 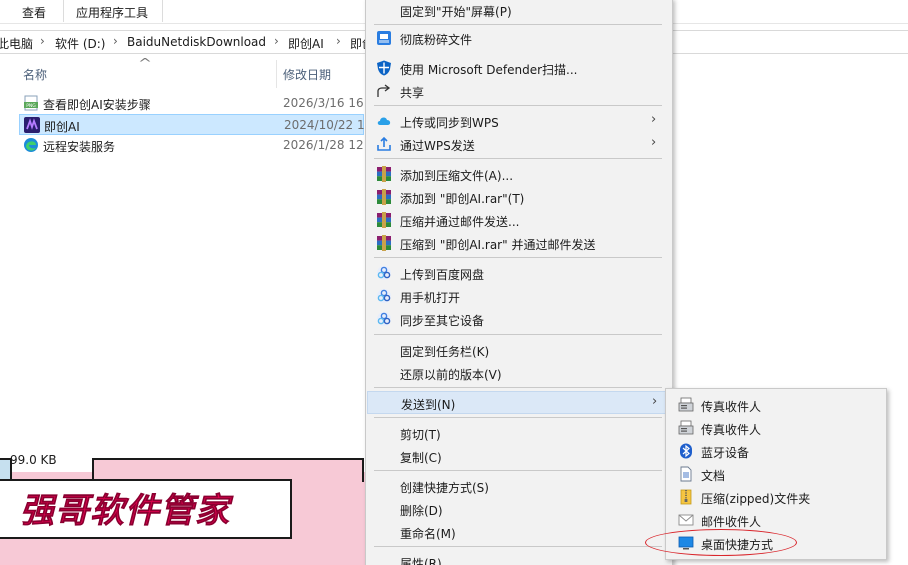 What do you see at coordinates (776, 451) in the screenshot?
I see `send-to-bluetooth: 蓝牙设备` at bounding box center [776, 451].